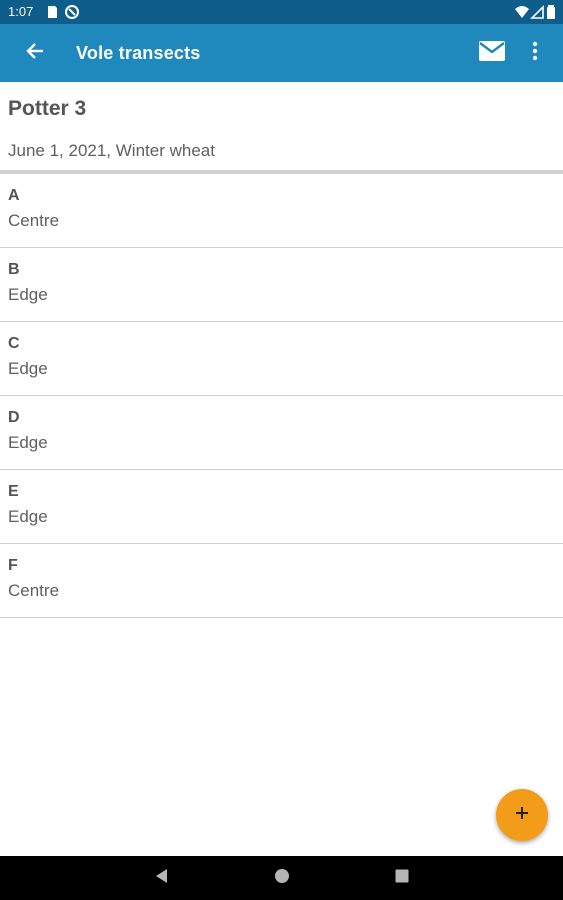 The image size is (563, 900). Describe the element at coordinates (72, 12) in the screenshot. I see `sync-icon` at that location.